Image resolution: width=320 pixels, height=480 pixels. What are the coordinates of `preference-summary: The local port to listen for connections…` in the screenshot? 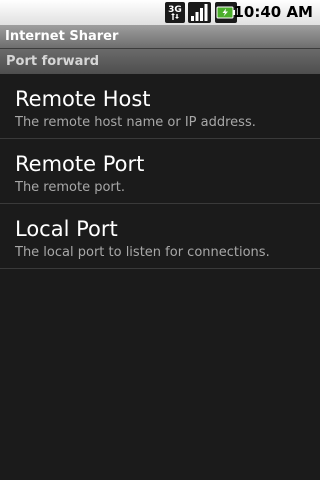 It's located at (142, 252).